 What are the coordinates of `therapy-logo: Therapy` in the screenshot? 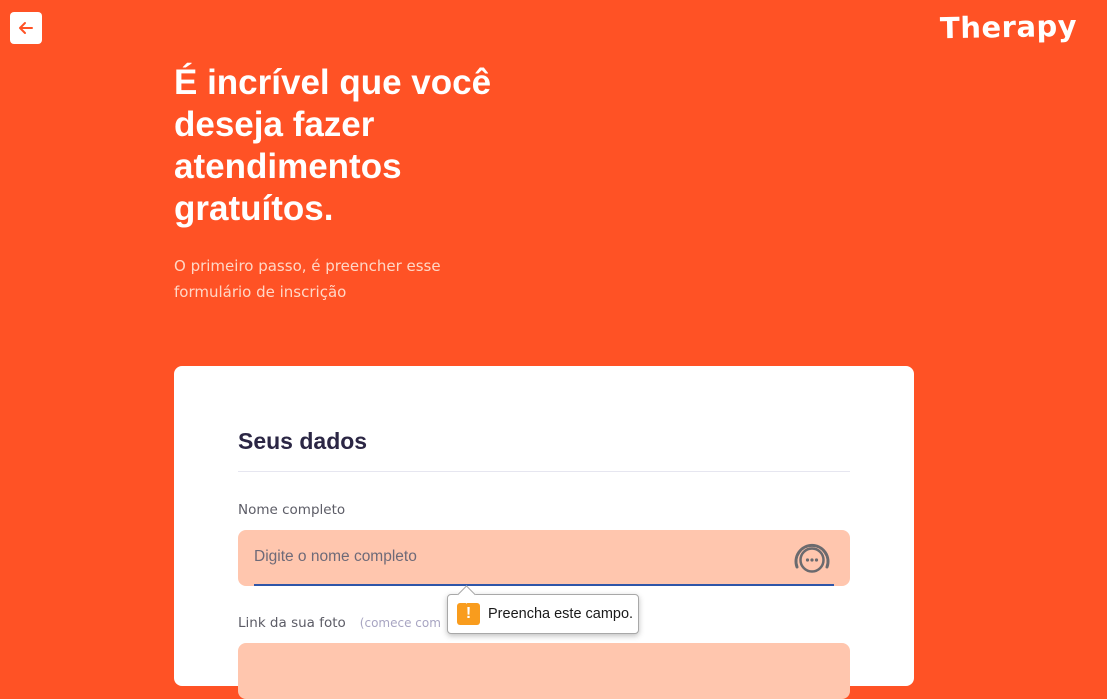 It's located at (1009, 27).